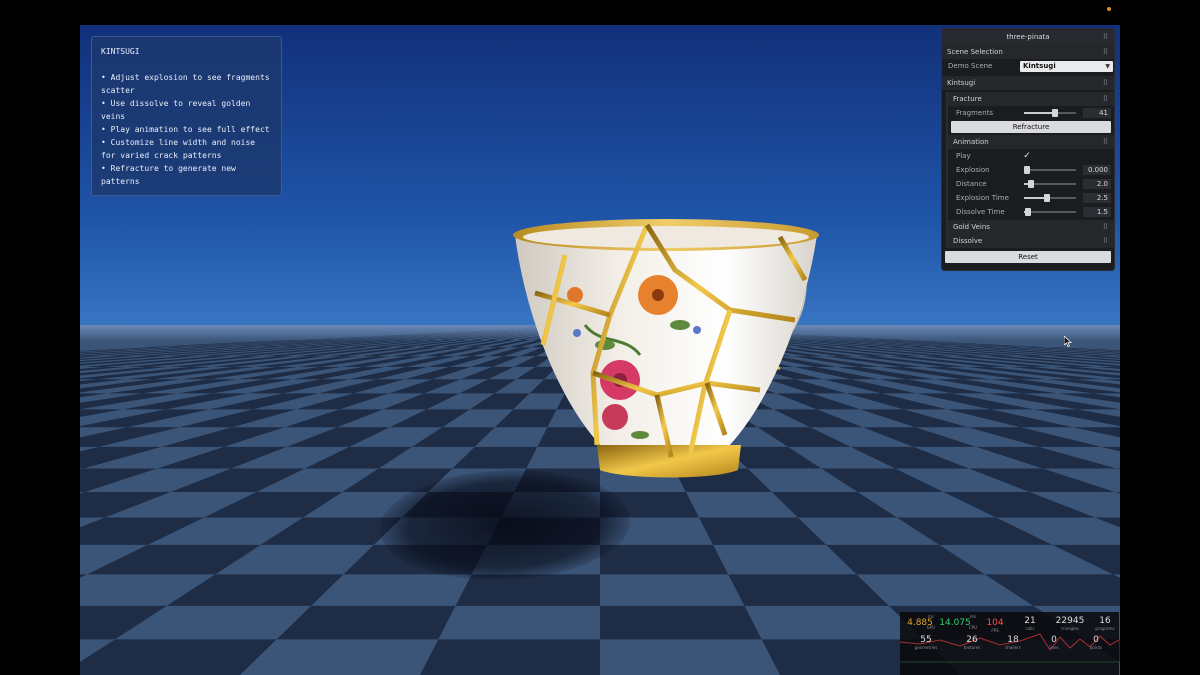  What do you see at coordinates (625, 345) in the screenshot?
I see `kintsugi-teacup` at bounding box center [625, 345].